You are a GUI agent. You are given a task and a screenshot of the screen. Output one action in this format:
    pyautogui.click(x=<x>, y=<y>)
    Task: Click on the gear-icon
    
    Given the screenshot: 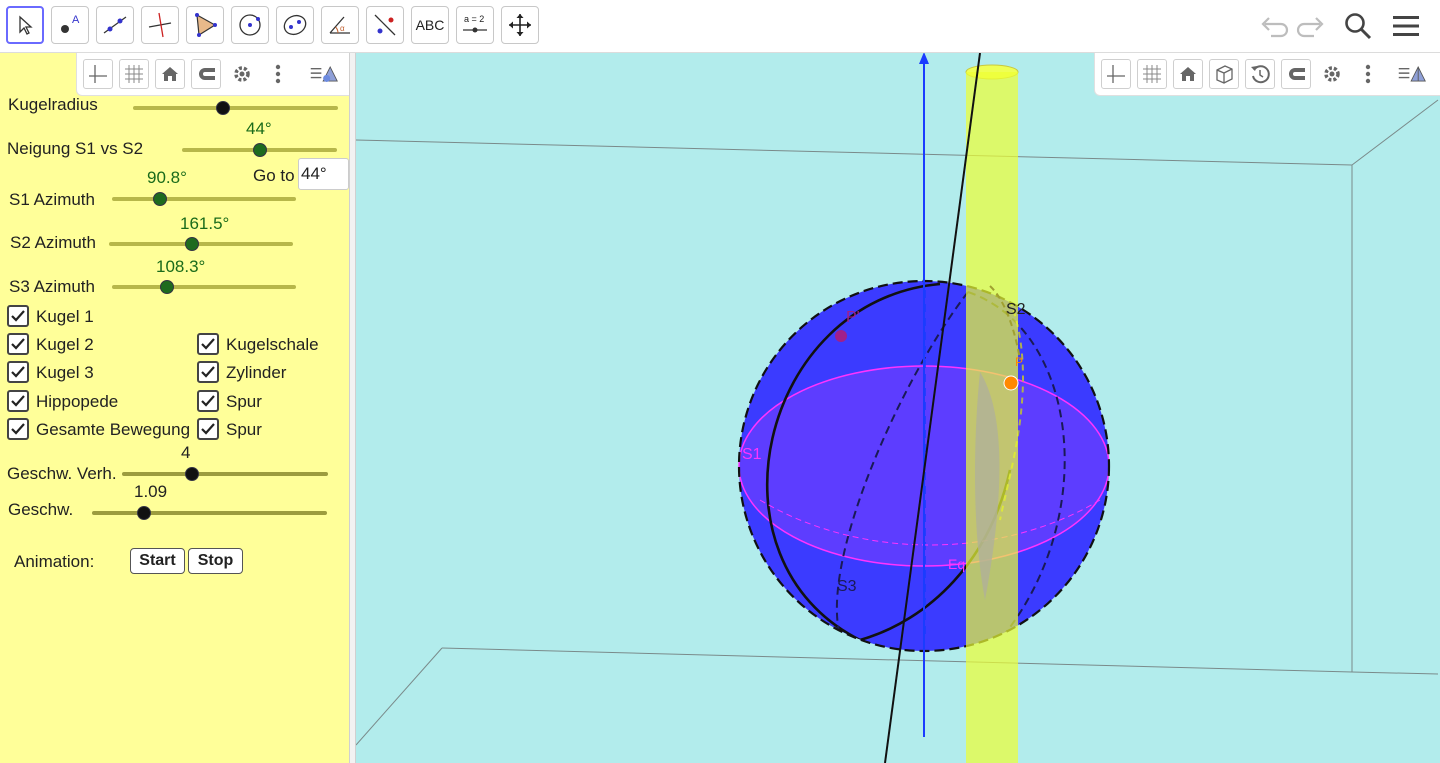 What is the action you would take?
    pyautogui.click(x=1332, y=74)
    